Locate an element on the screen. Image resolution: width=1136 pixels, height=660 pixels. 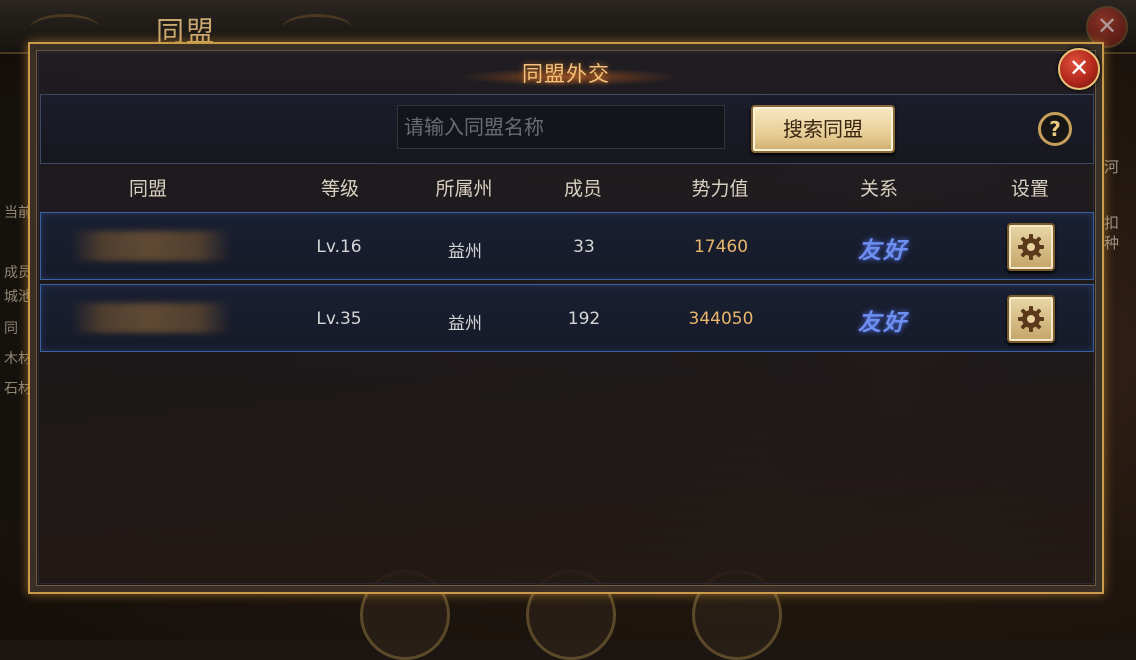
question-icon: ? is located at coordinates (1055, 129).